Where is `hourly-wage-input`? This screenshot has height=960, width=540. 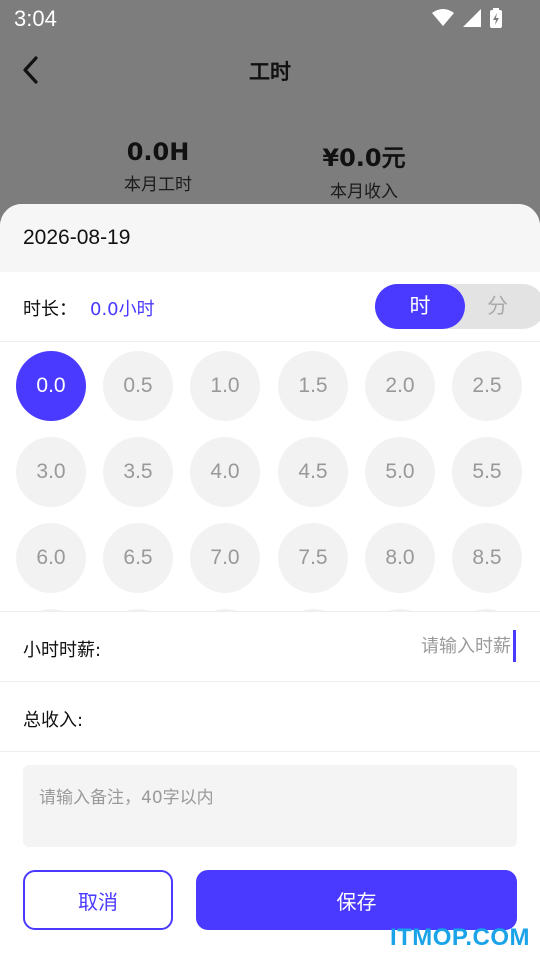 hourly-wage-input is located at coordinates (416, 646).